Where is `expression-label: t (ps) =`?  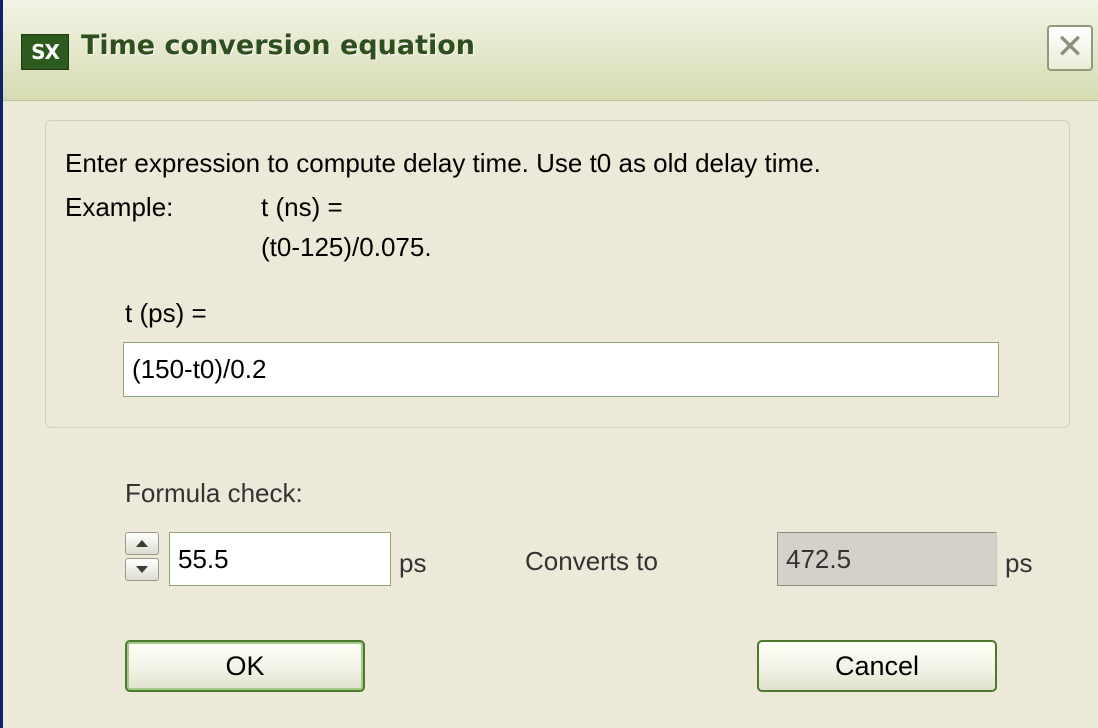 expression-label: t (ps) = is located at coordinates (166, 313).